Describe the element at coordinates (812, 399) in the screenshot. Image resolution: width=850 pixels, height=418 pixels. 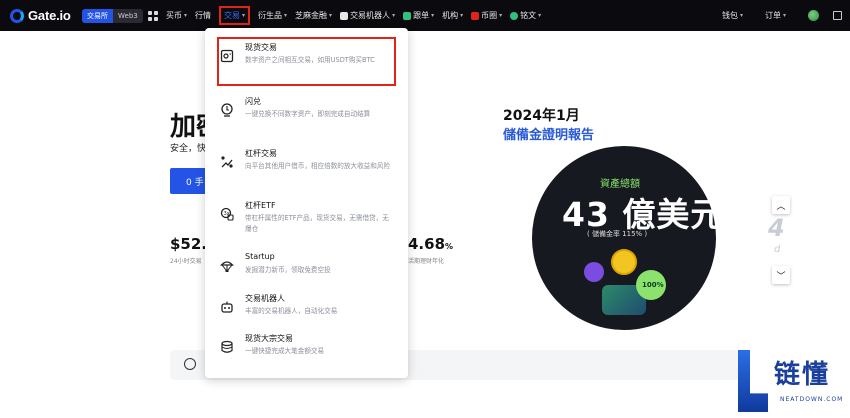
I see `watermark-sub: NEATDOWN.COM` at that location.